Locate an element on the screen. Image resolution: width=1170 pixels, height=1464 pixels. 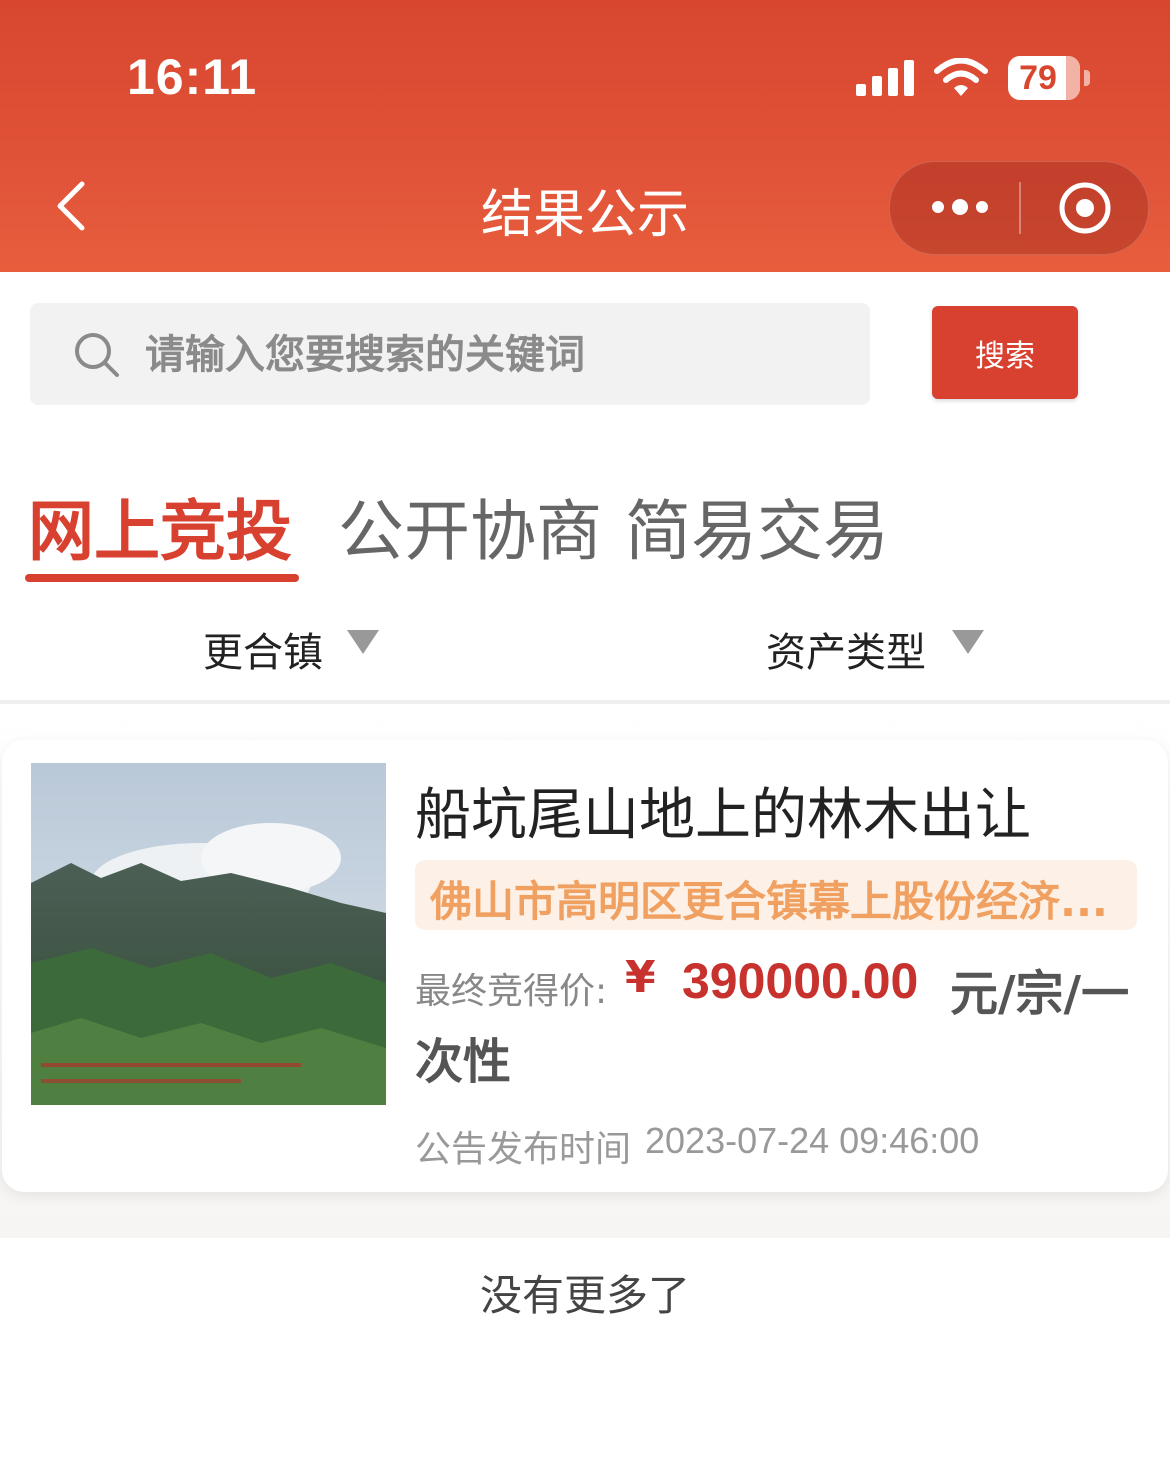
signal-icon is located at coordinates (885, 78).